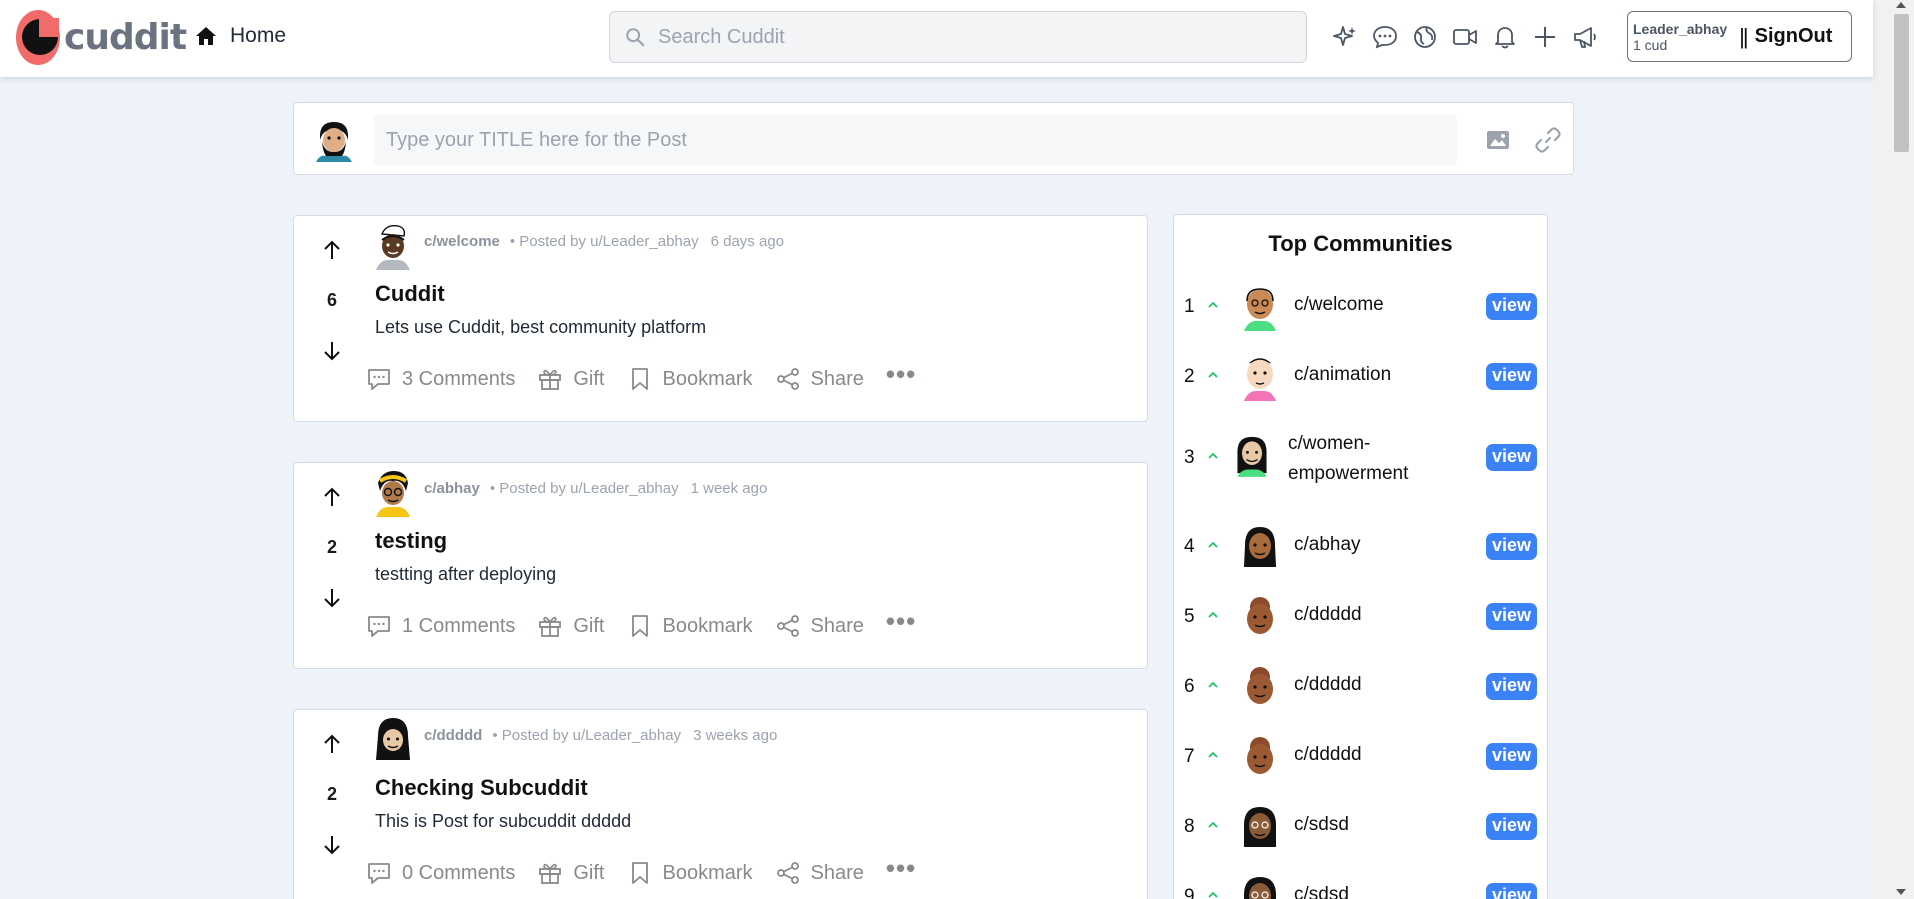 This screenshot has width=1914, height=899. Describe the element at coordinates (1189, 306) in the screenshot. I see `community-rank: 1` at that location.